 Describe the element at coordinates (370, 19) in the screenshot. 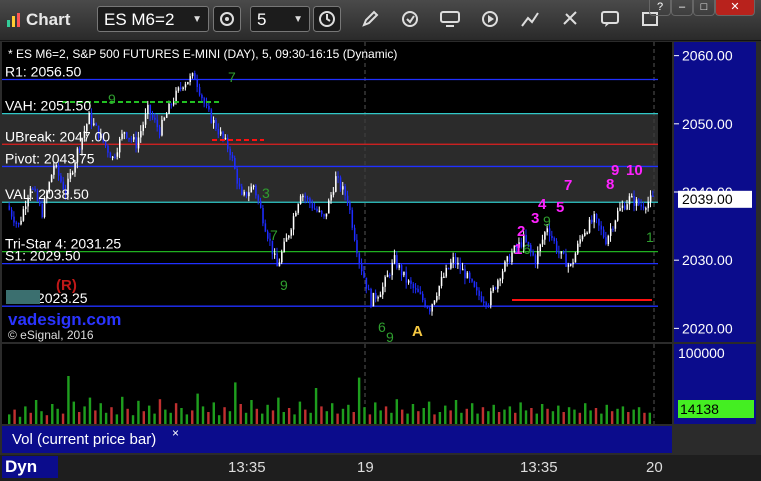

I see `pencil-icon` at that location.